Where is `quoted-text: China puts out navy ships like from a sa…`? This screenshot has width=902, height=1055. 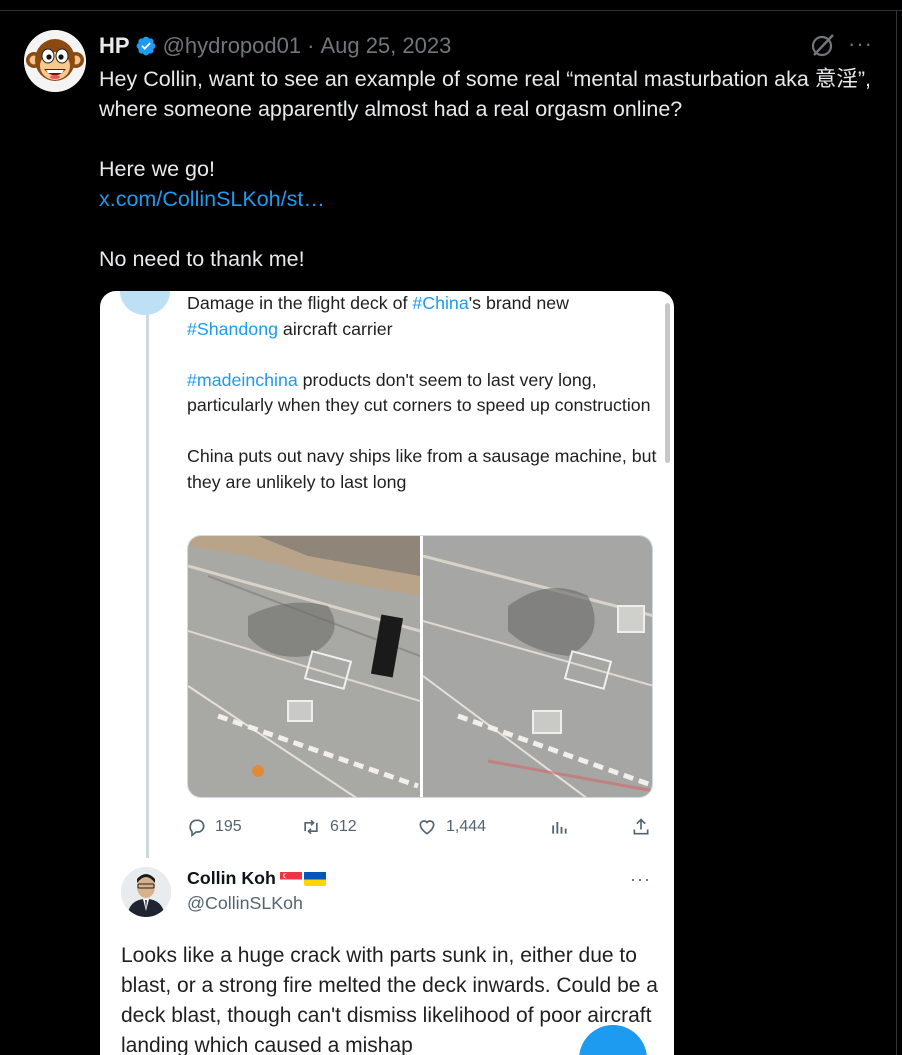
quoted-text: China puts out navy ships like from a sa… is located at coordinates (422, 469).